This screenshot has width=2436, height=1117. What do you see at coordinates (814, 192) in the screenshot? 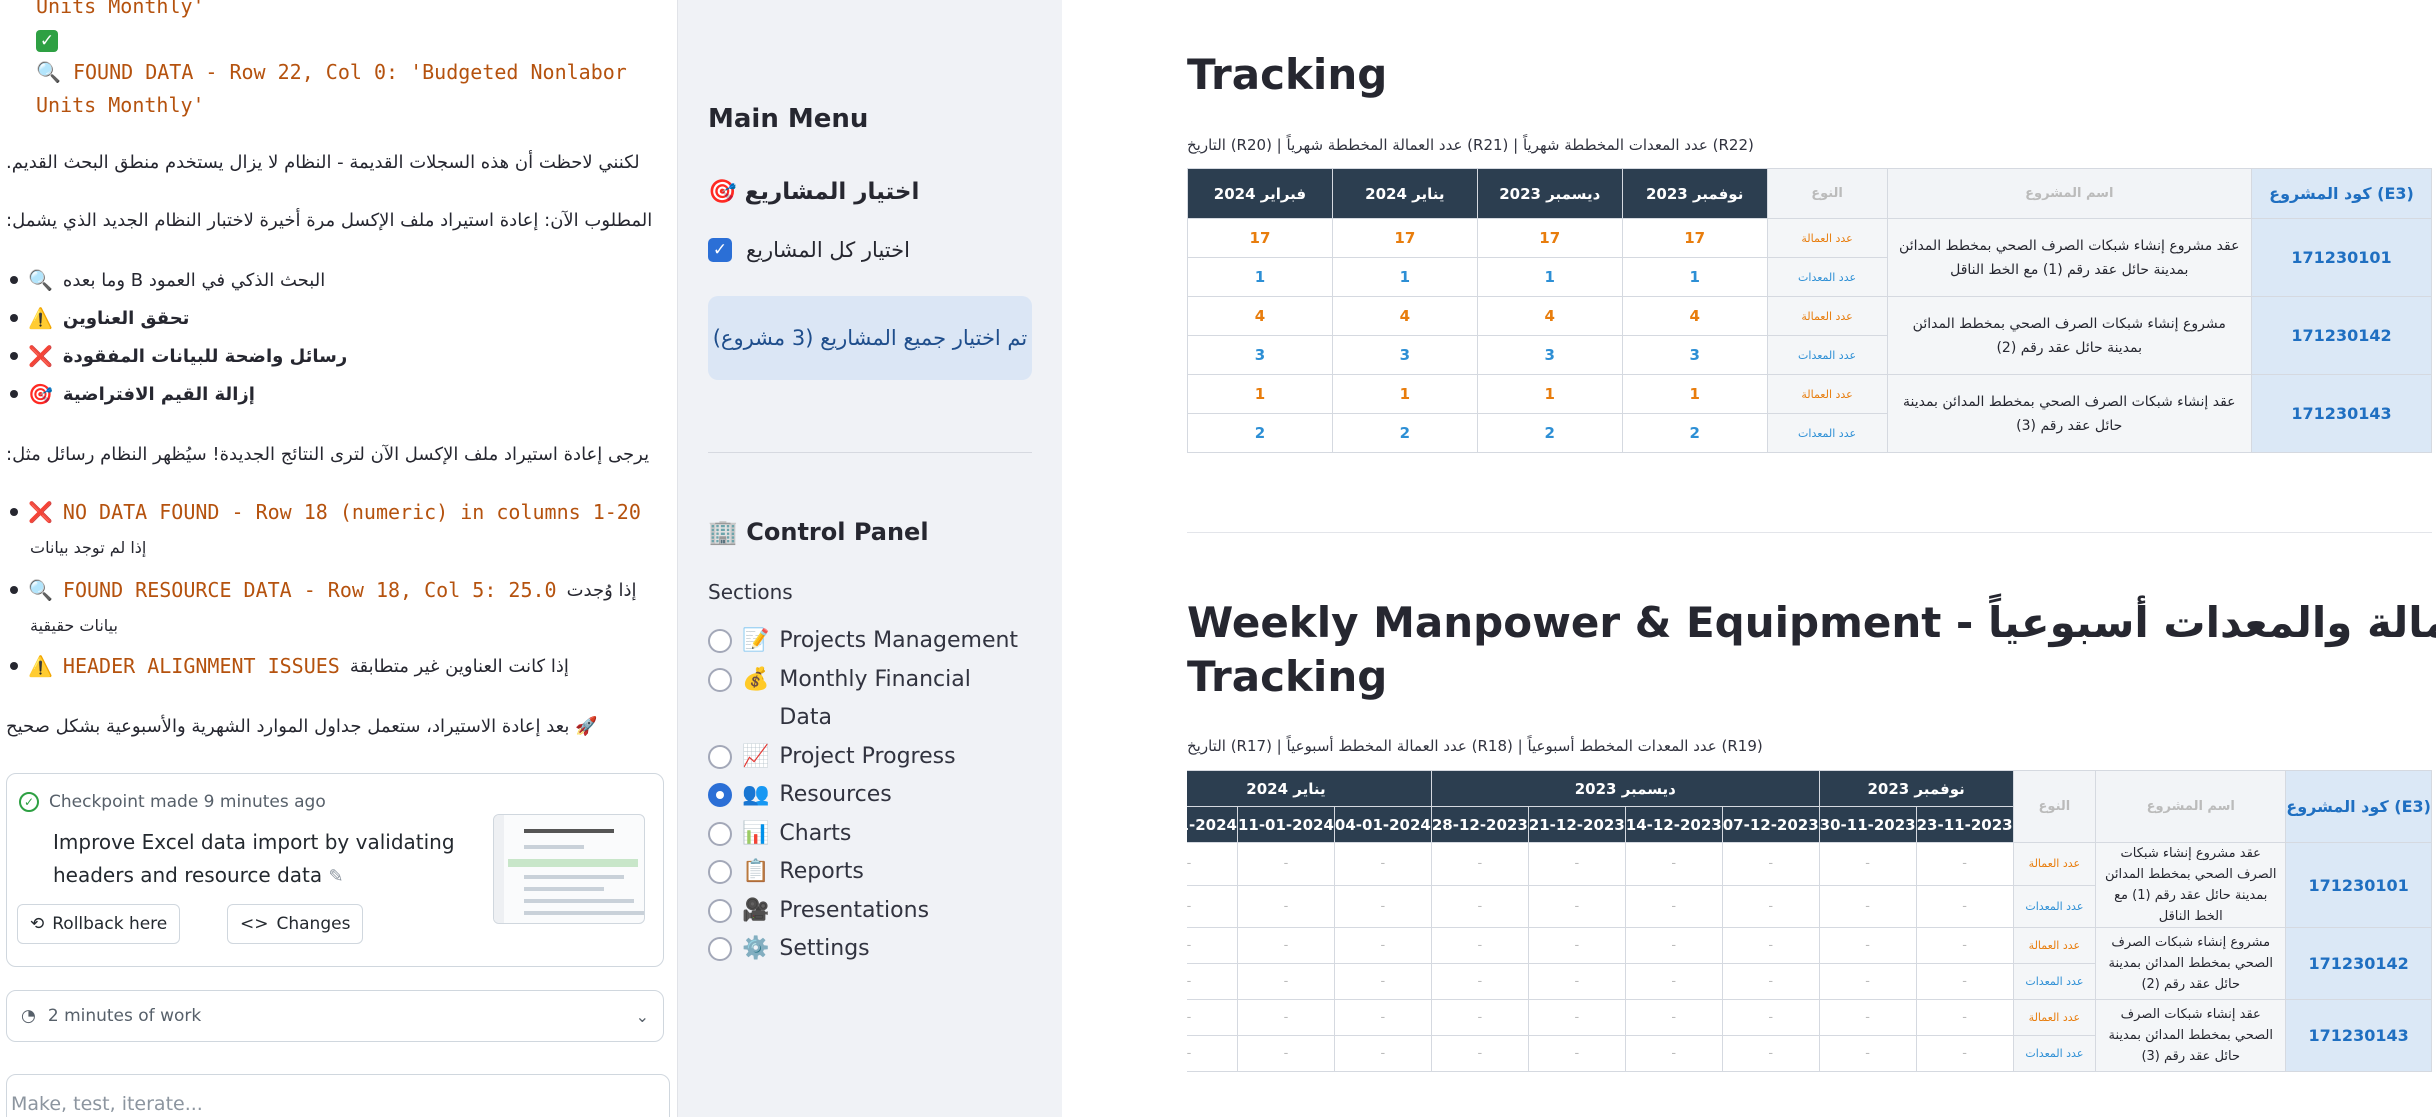
I see `select-projects-heading: 🎯 اختيار المشاريع` at bounding box center [814, 192].